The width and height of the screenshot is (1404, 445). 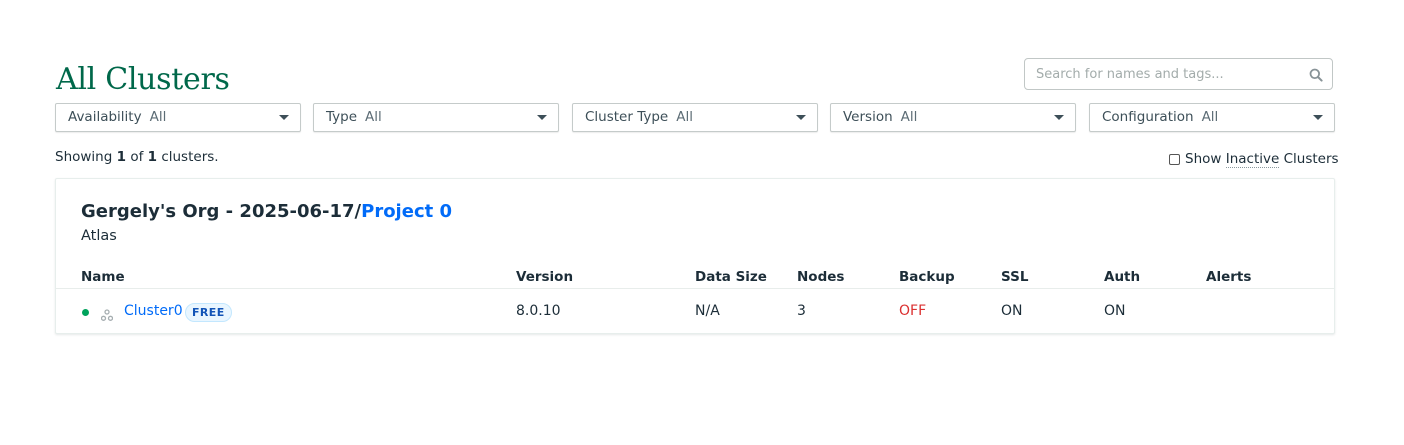 I want to click on project-subtitle: Atlas, so click(x=99, y=236).